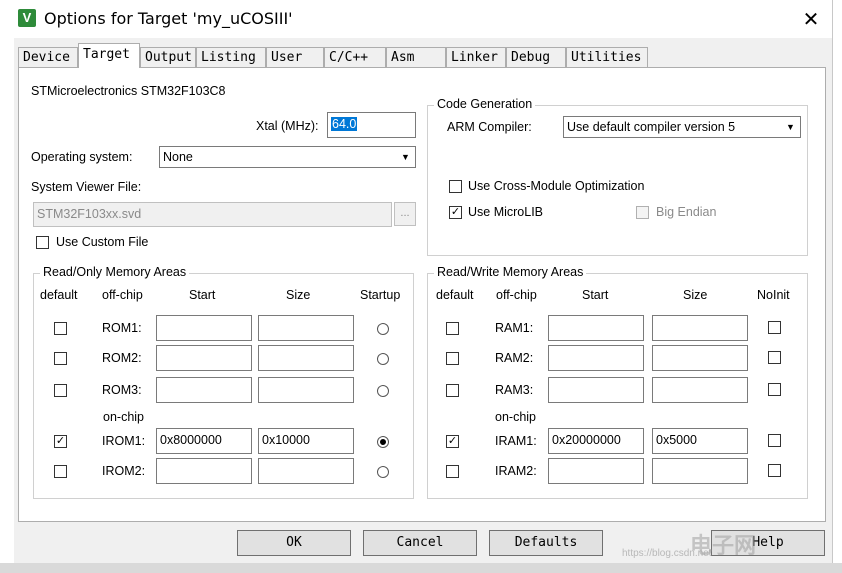 Image resolution: width=842 pixels, height=573 pixels. I want to click on background-right-edge, so click(837, 286).